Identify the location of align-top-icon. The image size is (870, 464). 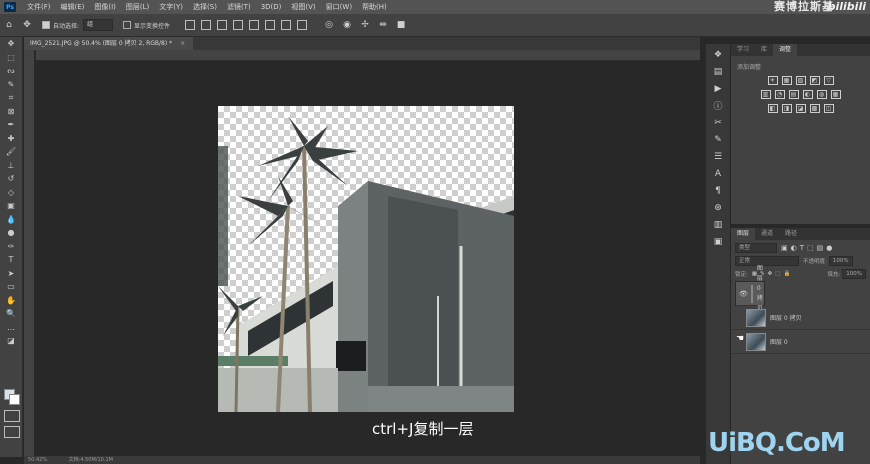
(238, 25).